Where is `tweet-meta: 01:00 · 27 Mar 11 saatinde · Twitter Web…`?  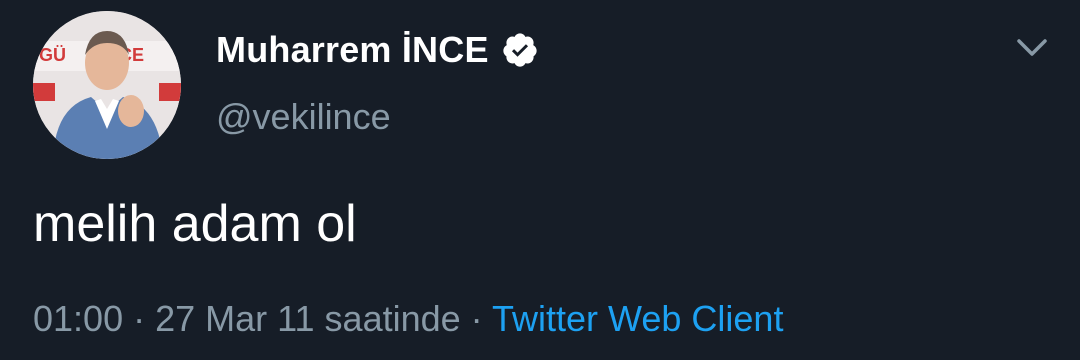
tweet-meta: 01:00 · 27 Mar 11 saatinde · Twitter Web… is located at coordinates (408, 319).